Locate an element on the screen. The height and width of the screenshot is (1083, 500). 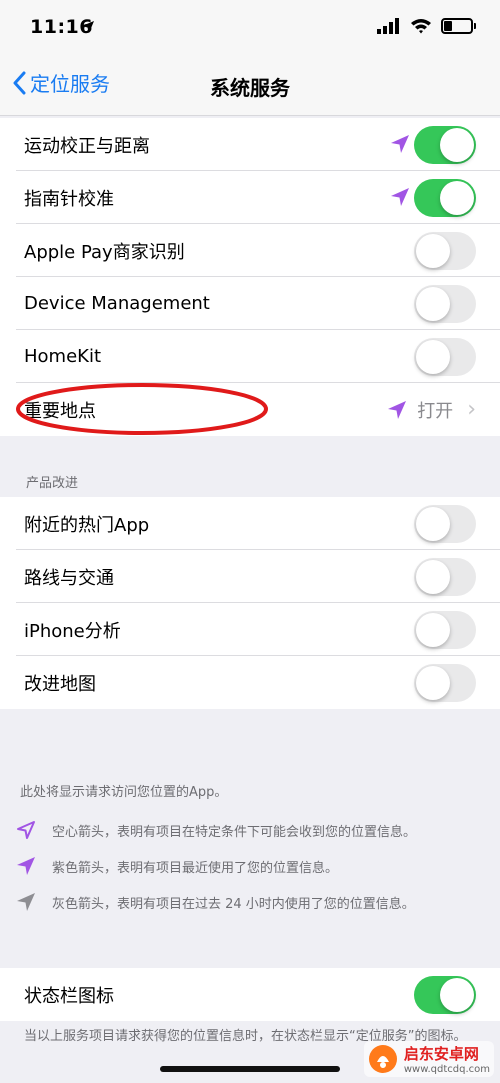
row-apple-pay-merchant: Apple Pay商家识别 is located at coordinates (250, 250).